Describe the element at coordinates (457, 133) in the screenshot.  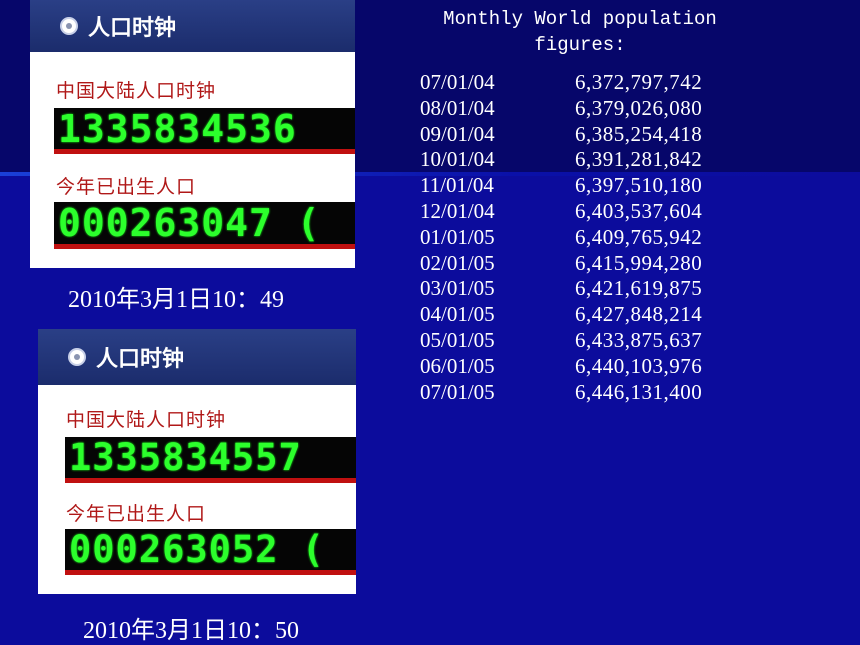
I see `population-date: 09/01/04` at that location.